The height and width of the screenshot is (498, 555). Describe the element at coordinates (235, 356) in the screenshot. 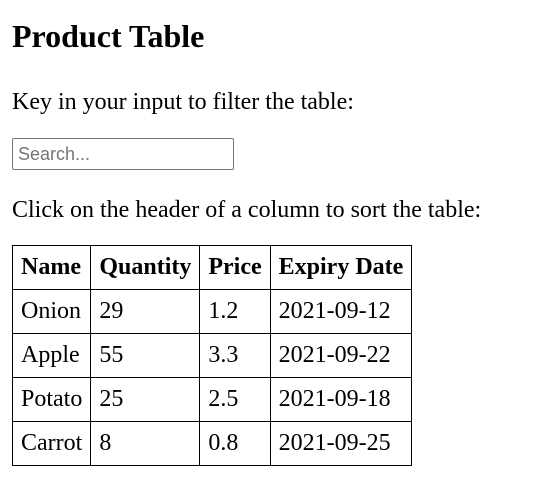

I see `cell-price: 3.3` at that location.